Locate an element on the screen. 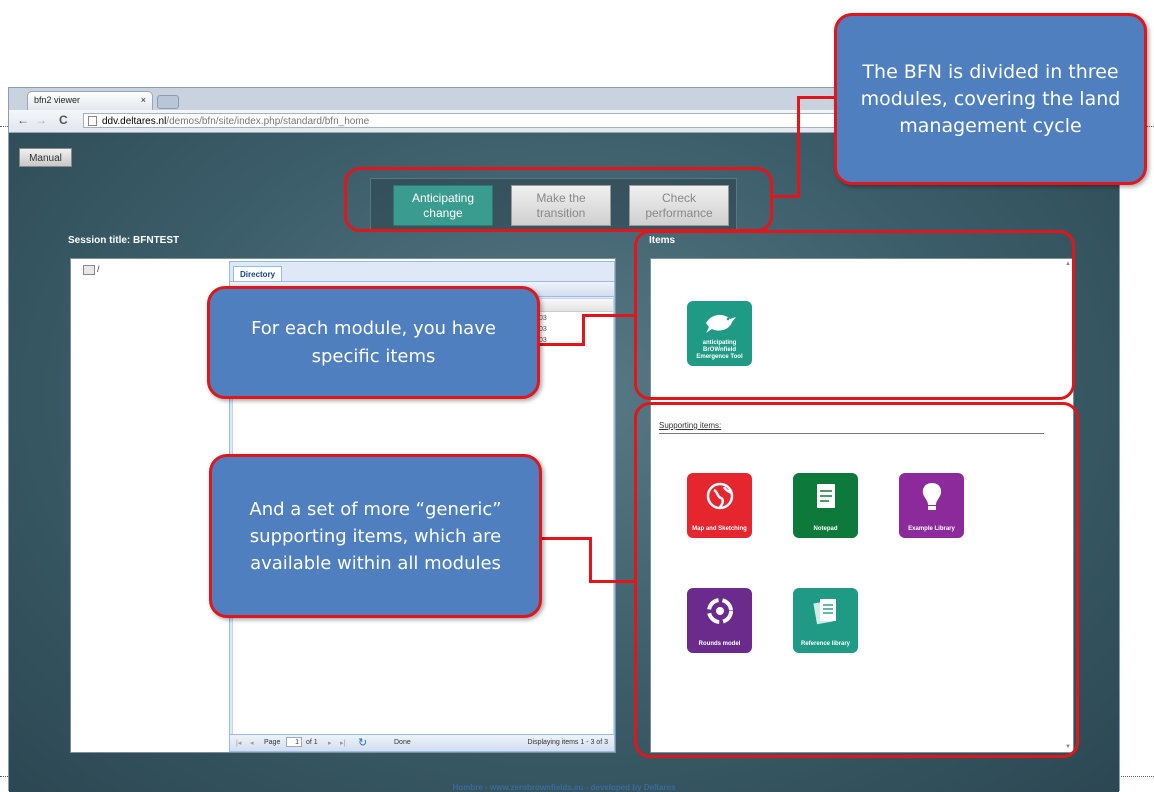 The width and height of the screenshot is (1154, 792). modules-highlight is located at coordinates (558, 199).